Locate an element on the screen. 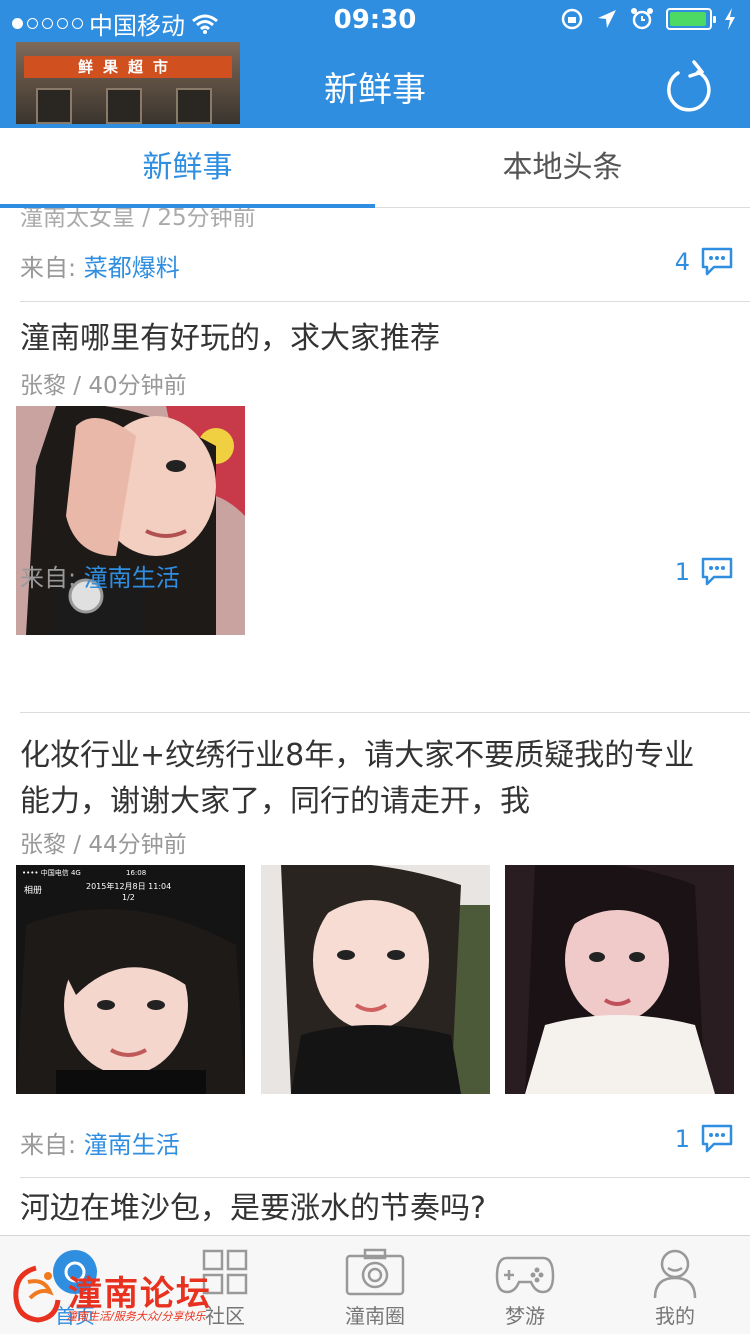 This screenshot has height=1335, width=750. phoenix-logo-icon is located at coordinates (37, 1294).